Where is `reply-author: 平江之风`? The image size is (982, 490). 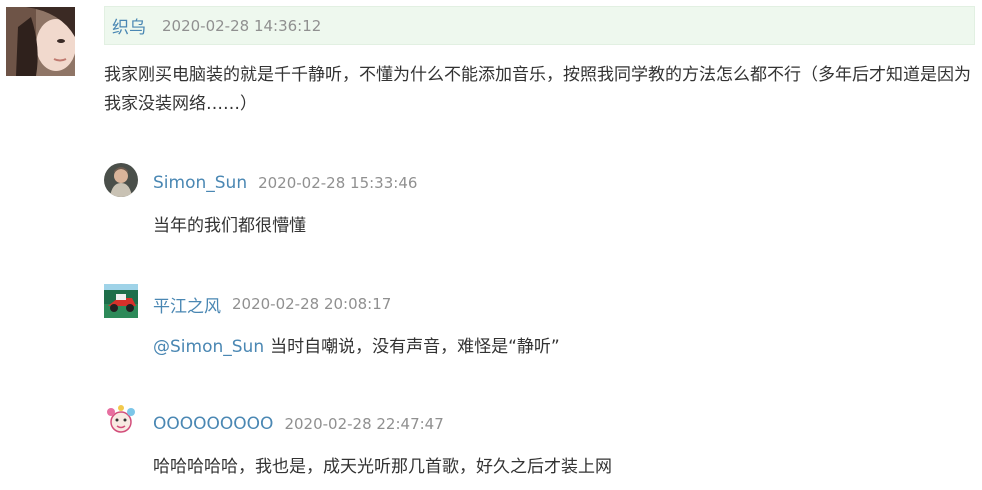 reply-author: 平江之风 is located at coordinates (187, 304).